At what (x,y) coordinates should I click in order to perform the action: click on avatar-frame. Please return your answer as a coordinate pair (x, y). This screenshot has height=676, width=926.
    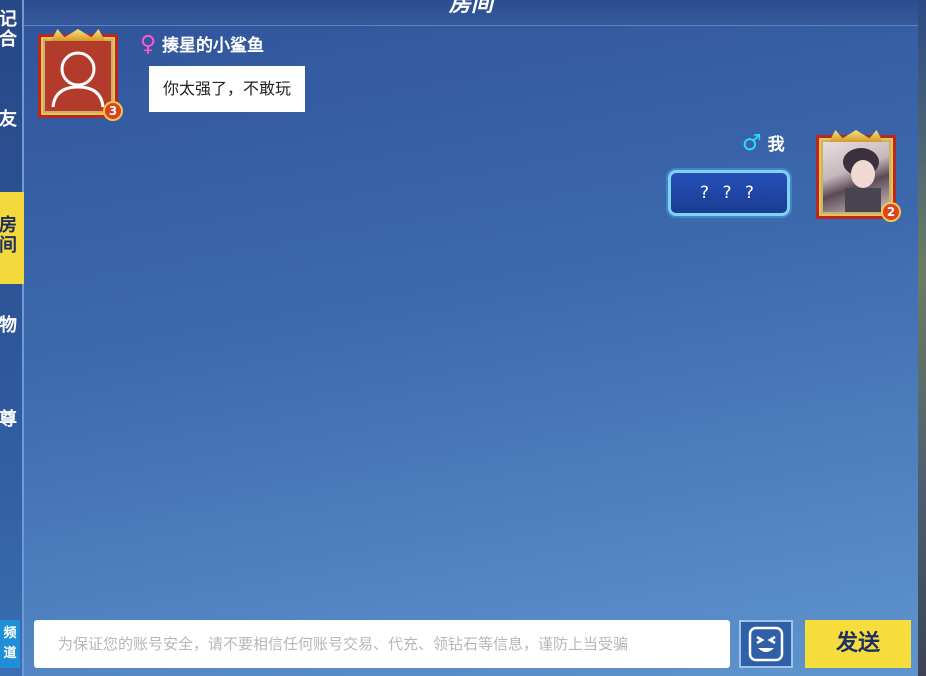
    Looking at the image, I should click on (78, 76).